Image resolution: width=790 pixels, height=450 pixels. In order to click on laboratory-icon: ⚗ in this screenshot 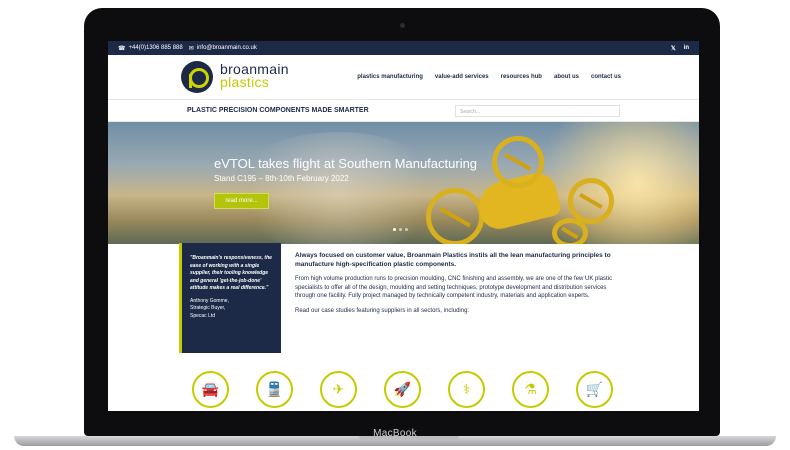, I will do `click(530, 389)`.